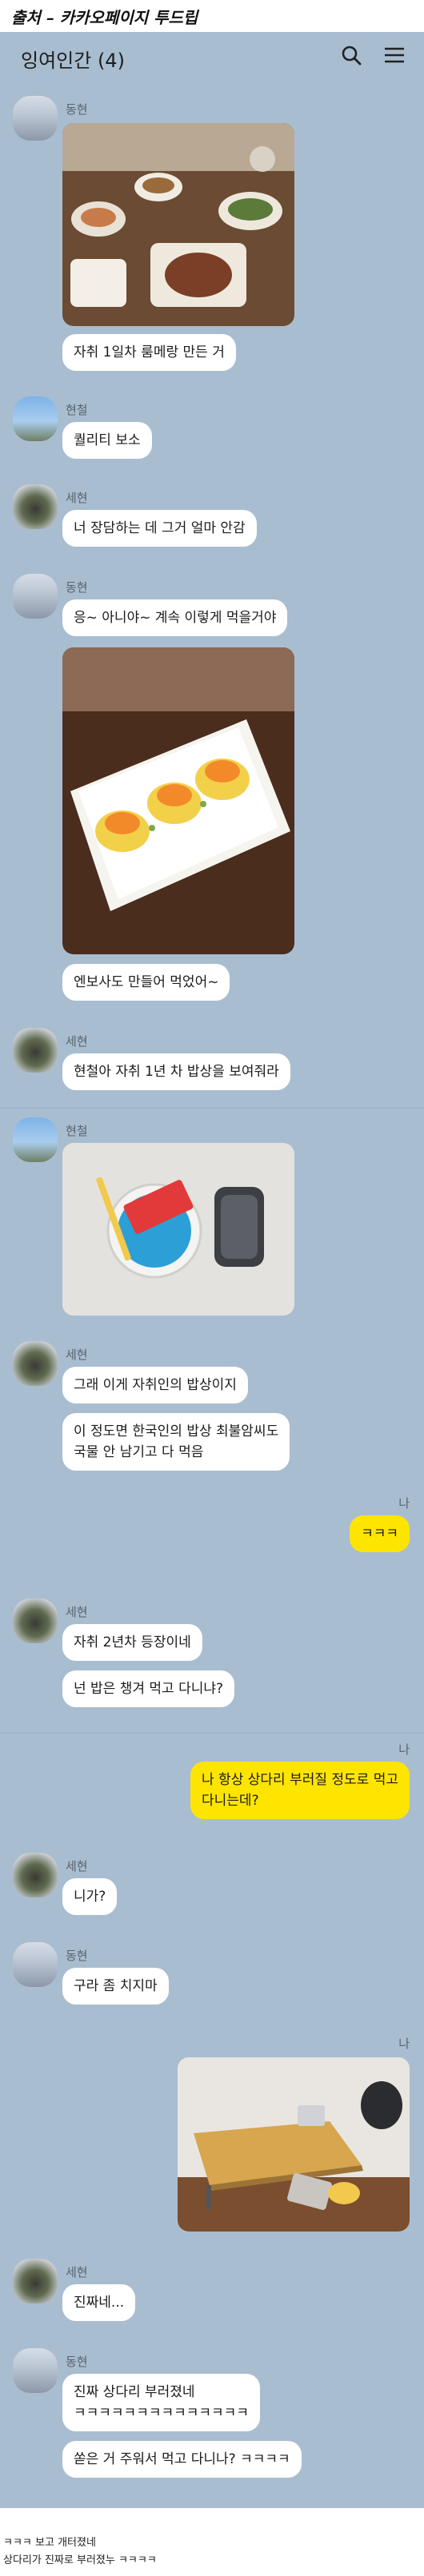  I want to click on hamburger-menu-icon, so click(394, 55).